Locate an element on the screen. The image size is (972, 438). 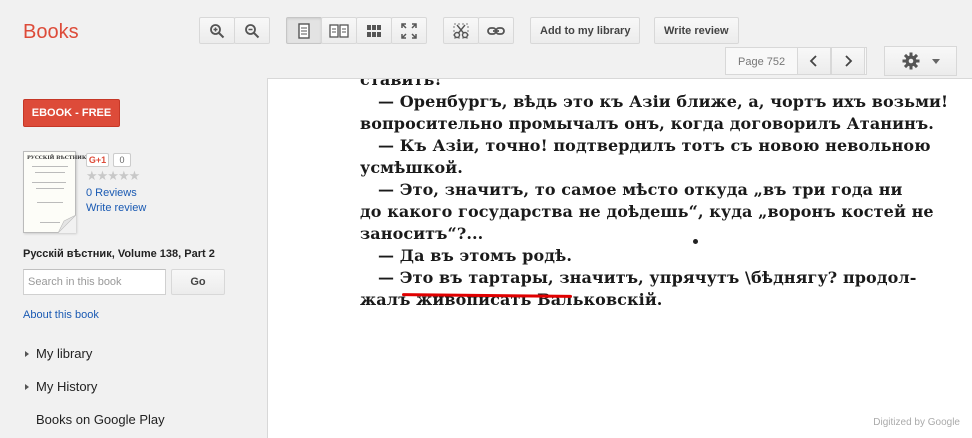
zoom-in-button is located at coordinates (217, 30).